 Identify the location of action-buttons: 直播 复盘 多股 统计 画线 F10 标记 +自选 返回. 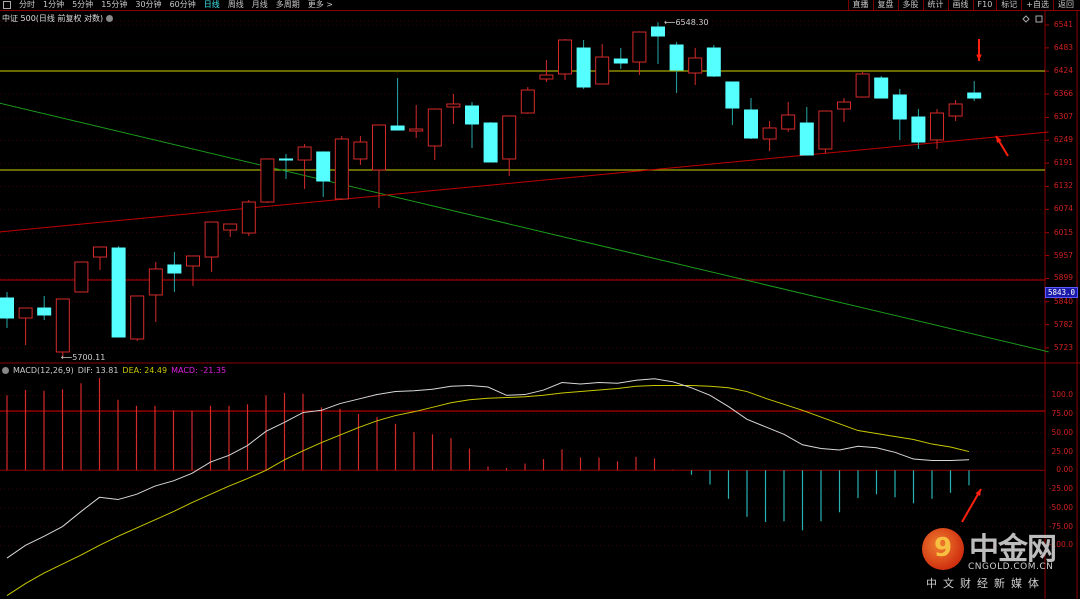
(962, 5).